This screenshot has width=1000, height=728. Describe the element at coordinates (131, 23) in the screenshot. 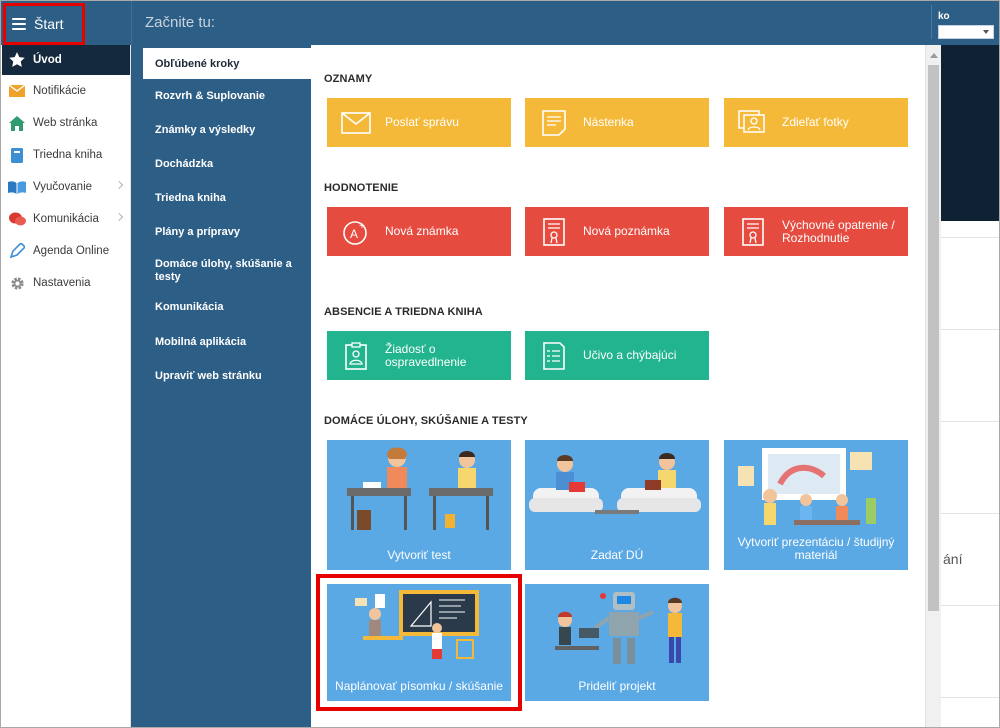

I see `topbar-divider` at that location.